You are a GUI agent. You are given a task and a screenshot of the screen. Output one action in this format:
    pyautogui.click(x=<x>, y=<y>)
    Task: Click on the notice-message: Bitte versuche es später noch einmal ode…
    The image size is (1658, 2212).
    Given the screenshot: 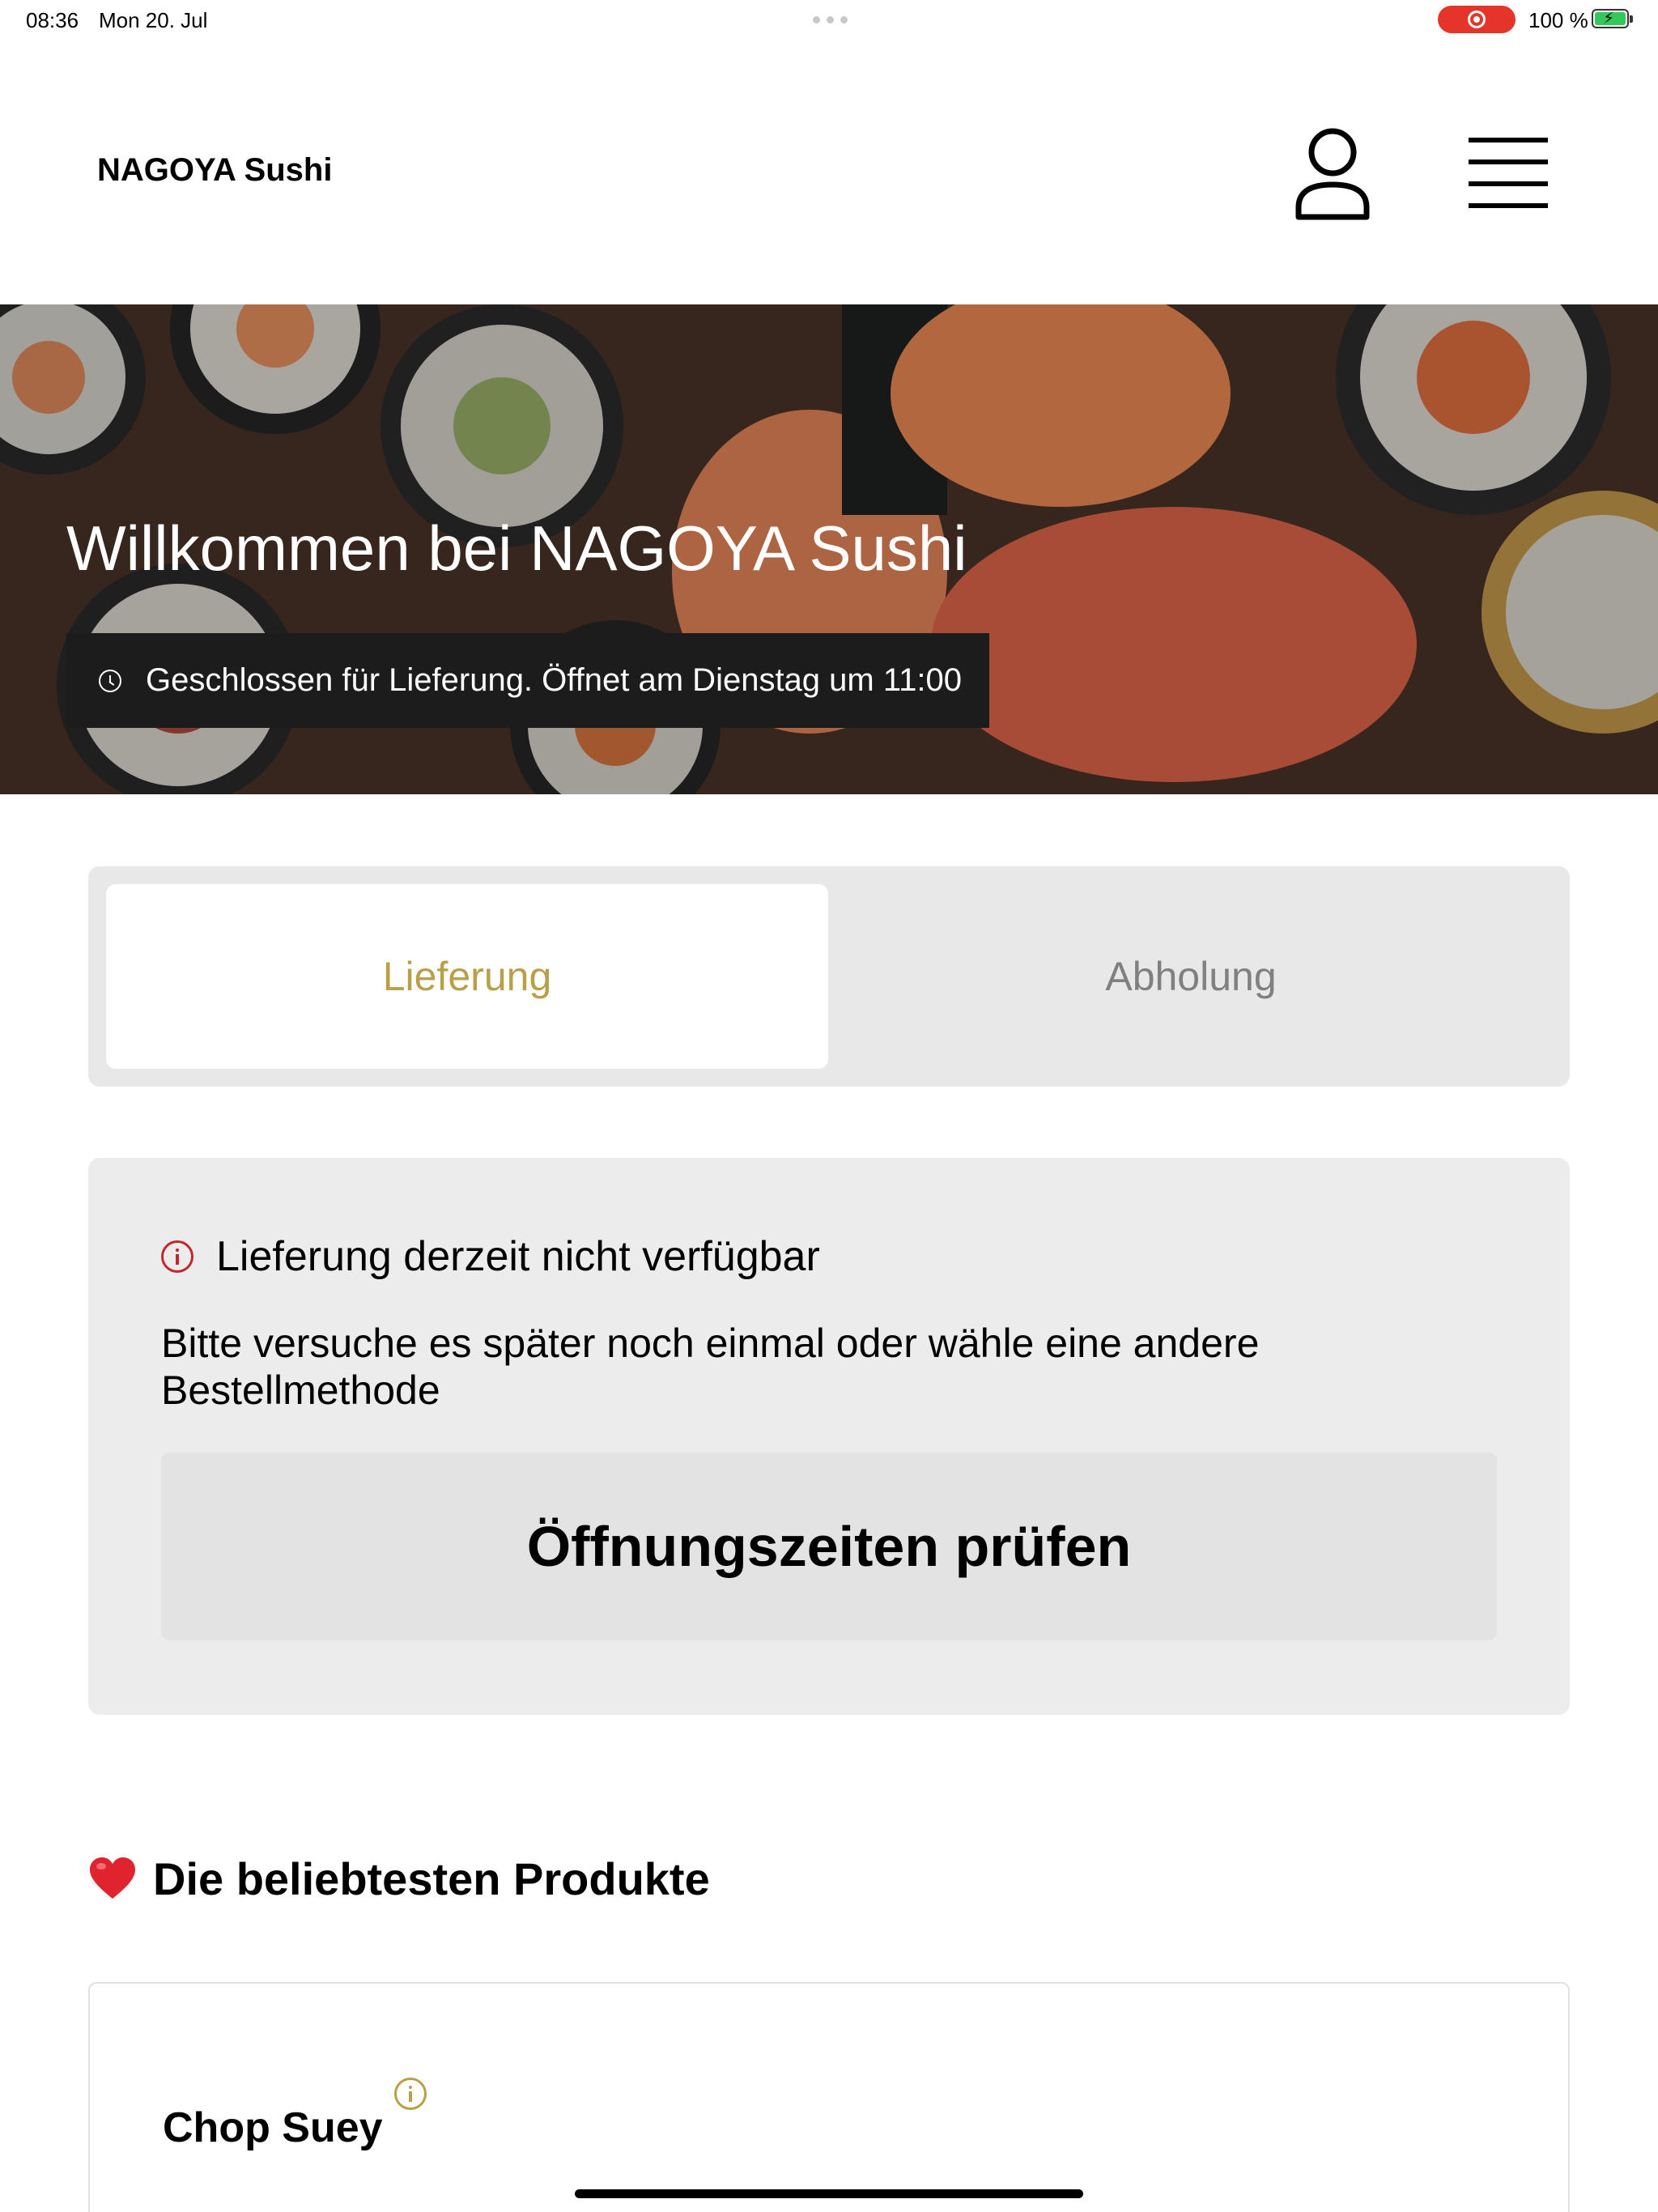 What is the action you would take?
    pyautogui.click(x=710, y=1367)
    